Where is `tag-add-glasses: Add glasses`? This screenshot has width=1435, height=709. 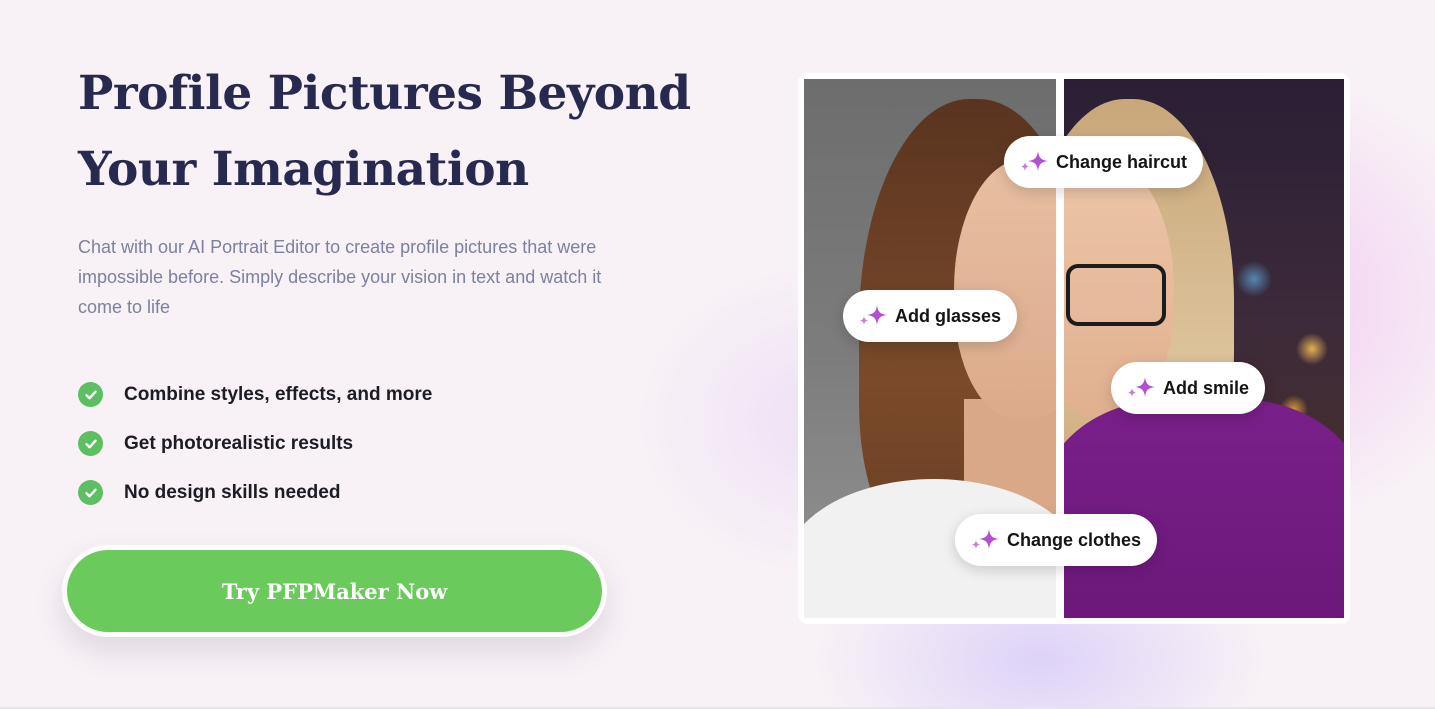 tag-add-glasses: Add glasses is located at coordinates (930, 316).